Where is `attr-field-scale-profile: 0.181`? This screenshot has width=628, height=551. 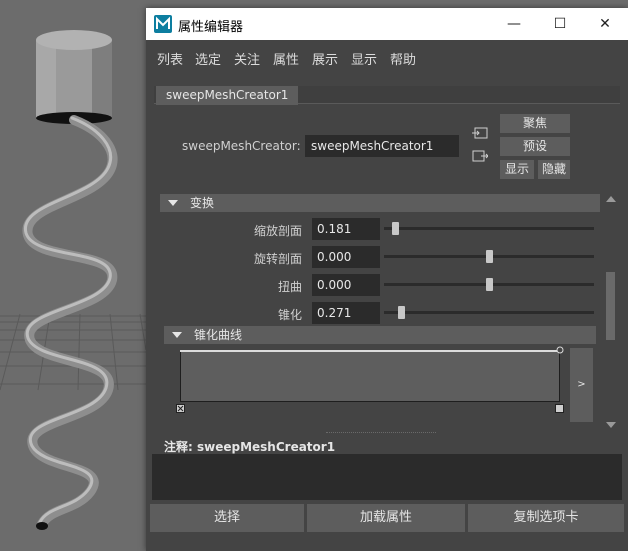 attr-field-scale-profile: 0.181 is located at coordinates (346, 229).